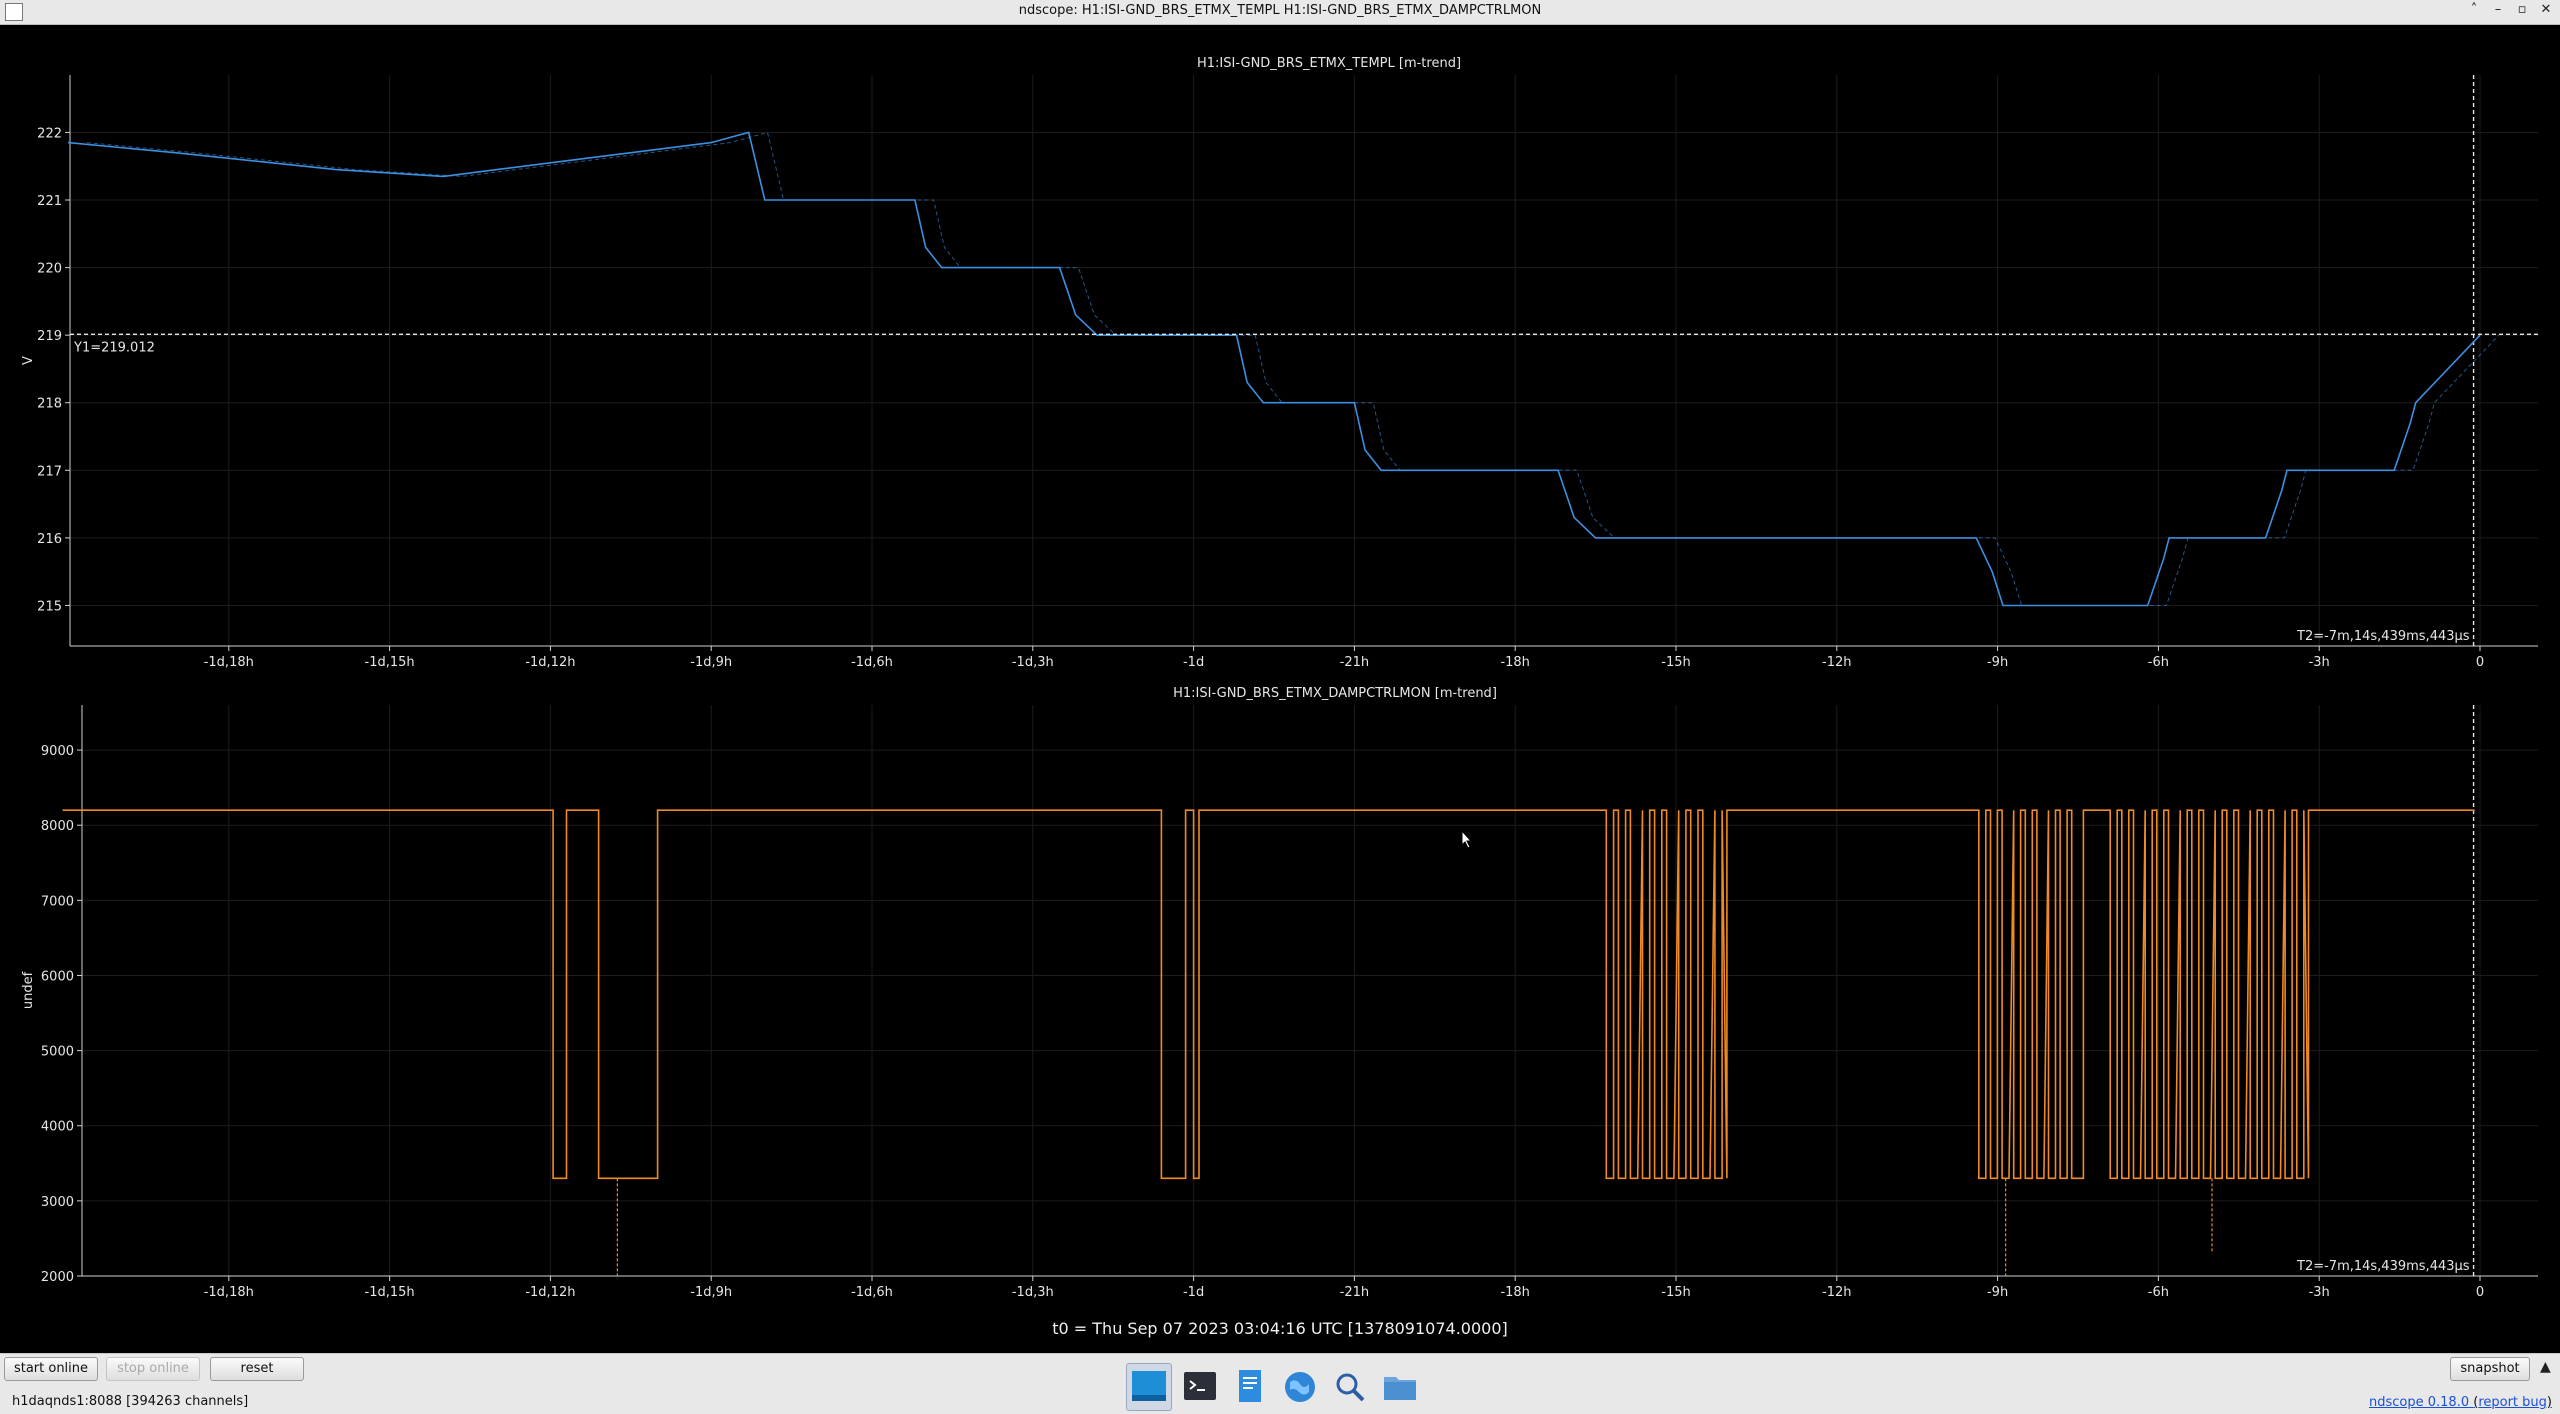  Describe the element at coordinates (49, 133) in the screenshot. I see `y-tick-label: 222` at that location.